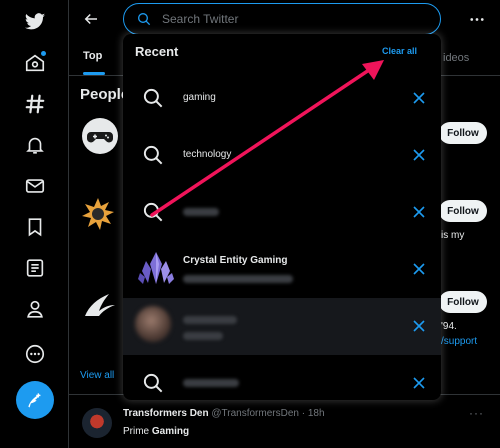 This screenshot has height=448, width=500. I want to click on tab-active-indicator, so click(94, 73).